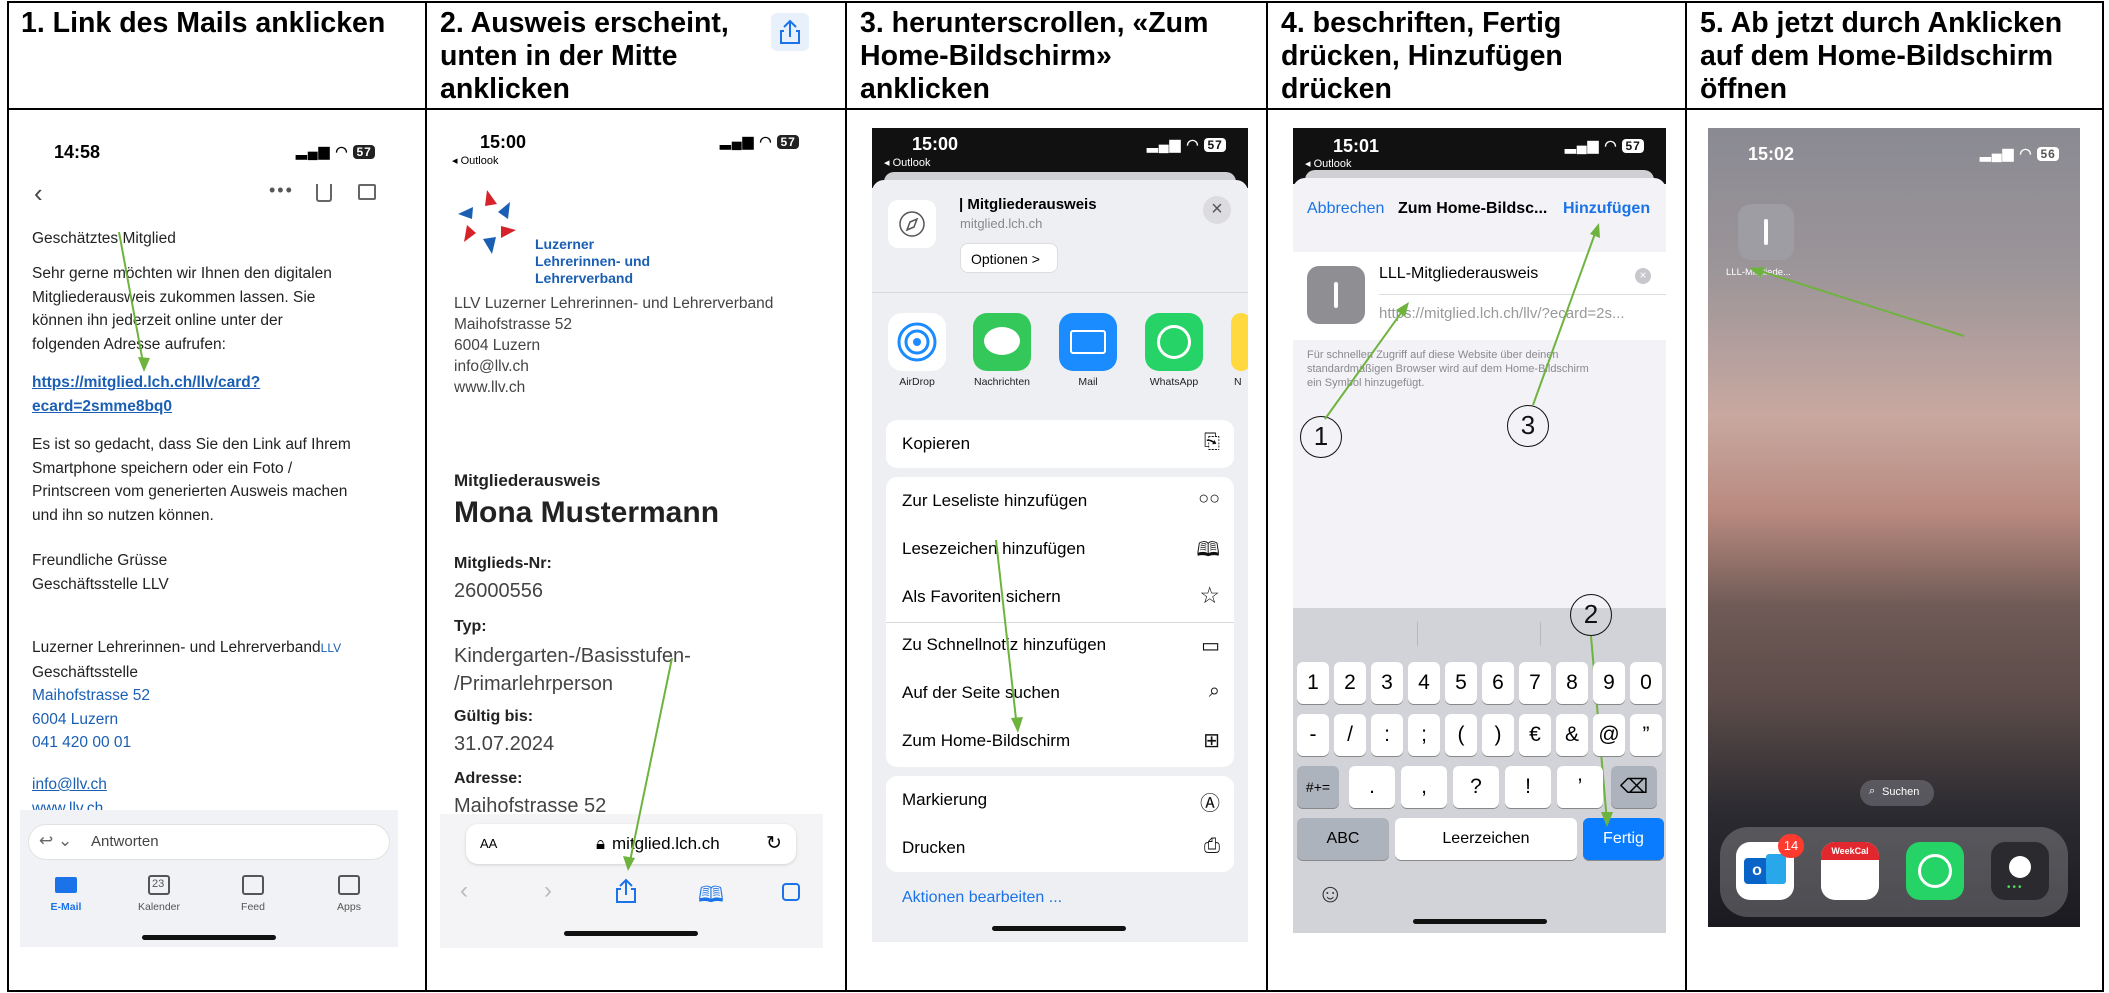 The height and width of the screenshot is (993, 2109). Describe the element at coordinates (993, 549) in the screenshot. I see `action-bookmark: Lesezeichen hinzufügen` at that location.